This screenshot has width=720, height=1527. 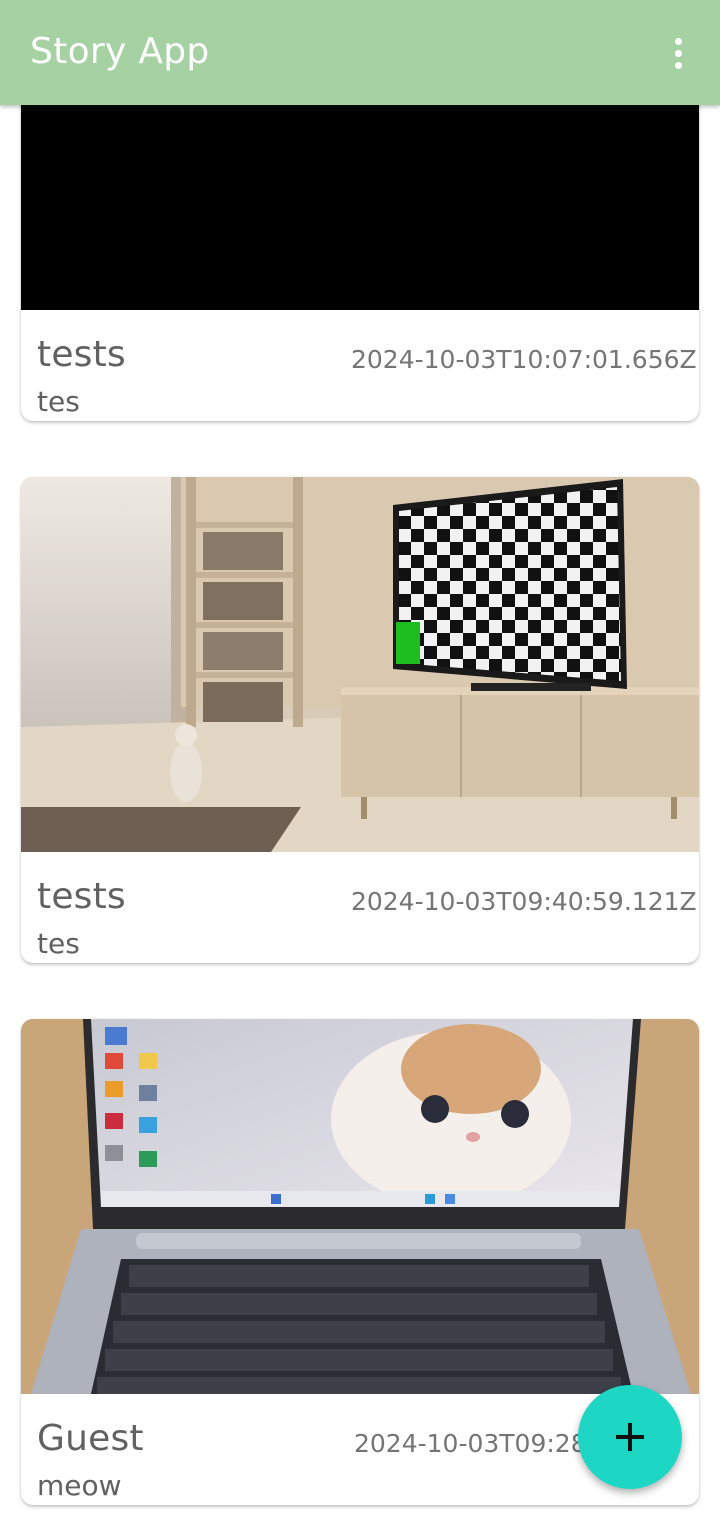 What do you see at coordinates (79, 1485) in the screenshot?
I see `story-description: meow` at bounding box center [79, 1485].